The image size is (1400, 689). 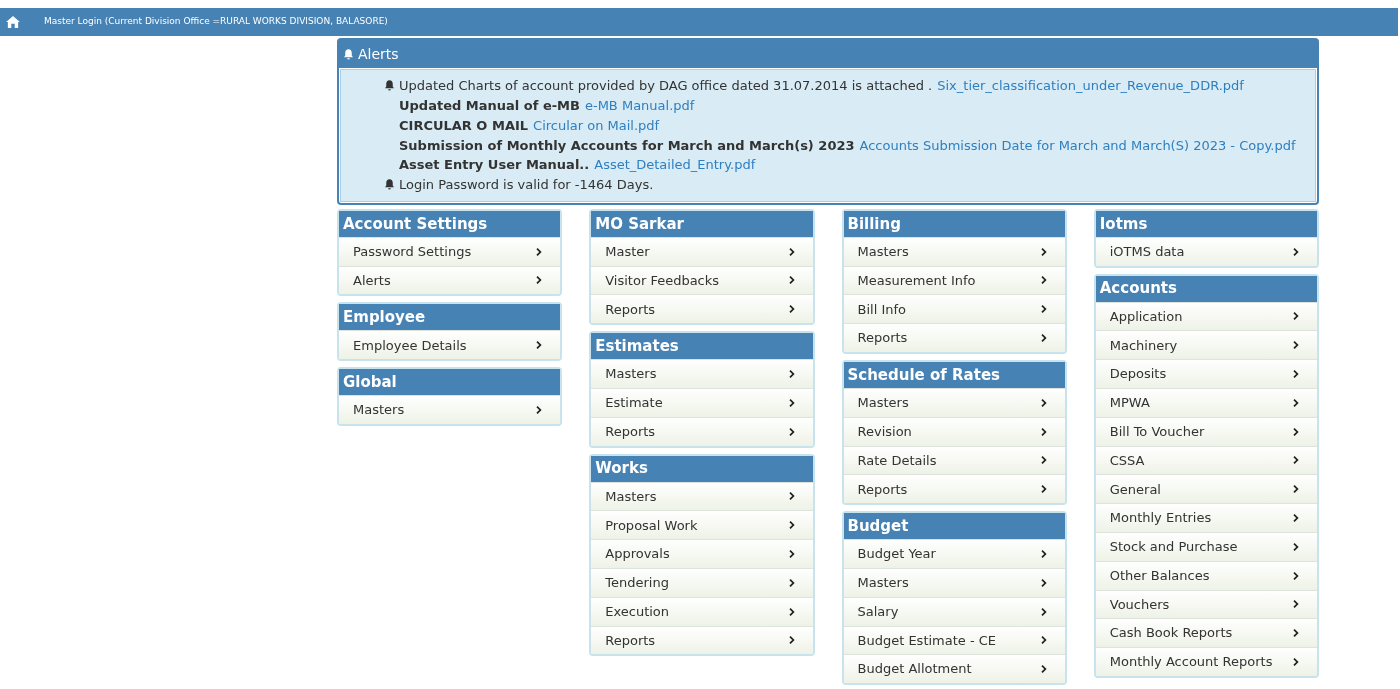 I want to click on menu-item: Bill Info, so click(x=954, y=309).